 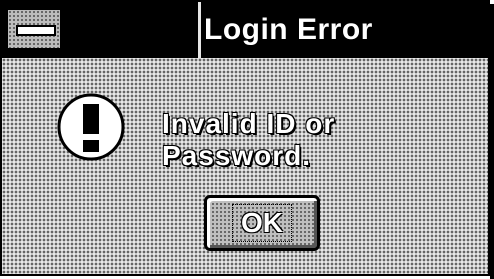 What do you see at coordinates (492, 141) in the screenshot?
I see `window-shadow` at bounding box center [492, 141].